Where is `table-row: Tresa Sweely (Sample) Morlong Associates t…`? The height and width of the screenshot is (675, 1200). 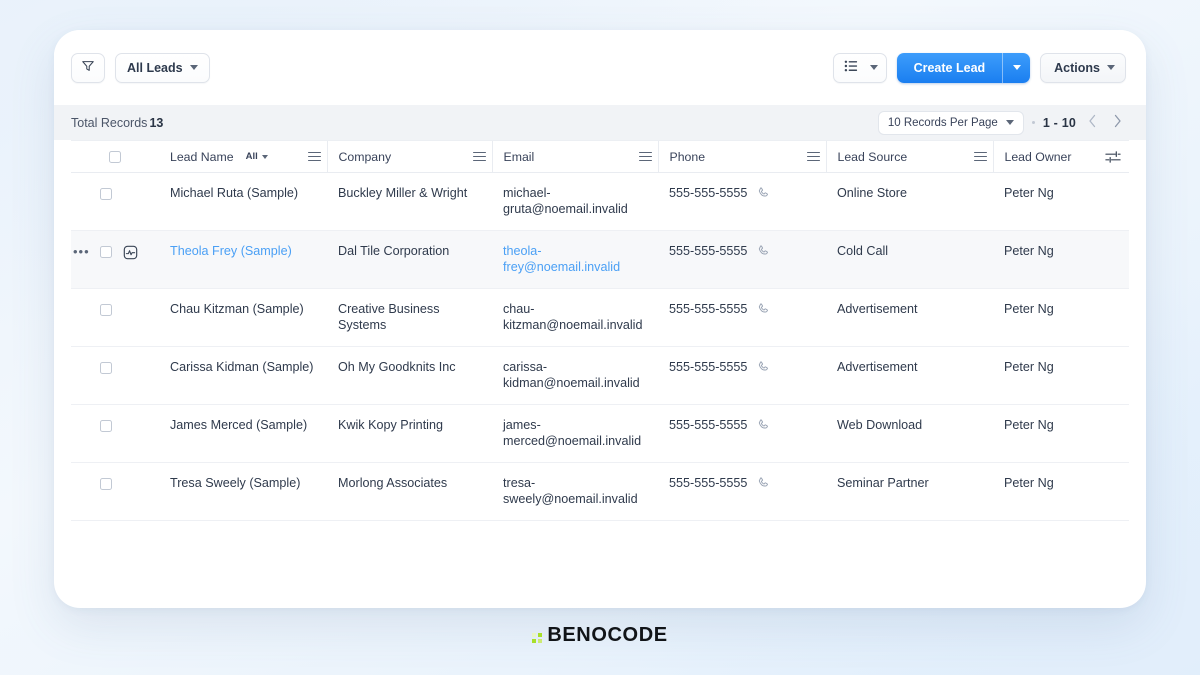
table-row: Tresa Sweely (Sample) Morlong Associates t… is located at coordinates (600, 491).